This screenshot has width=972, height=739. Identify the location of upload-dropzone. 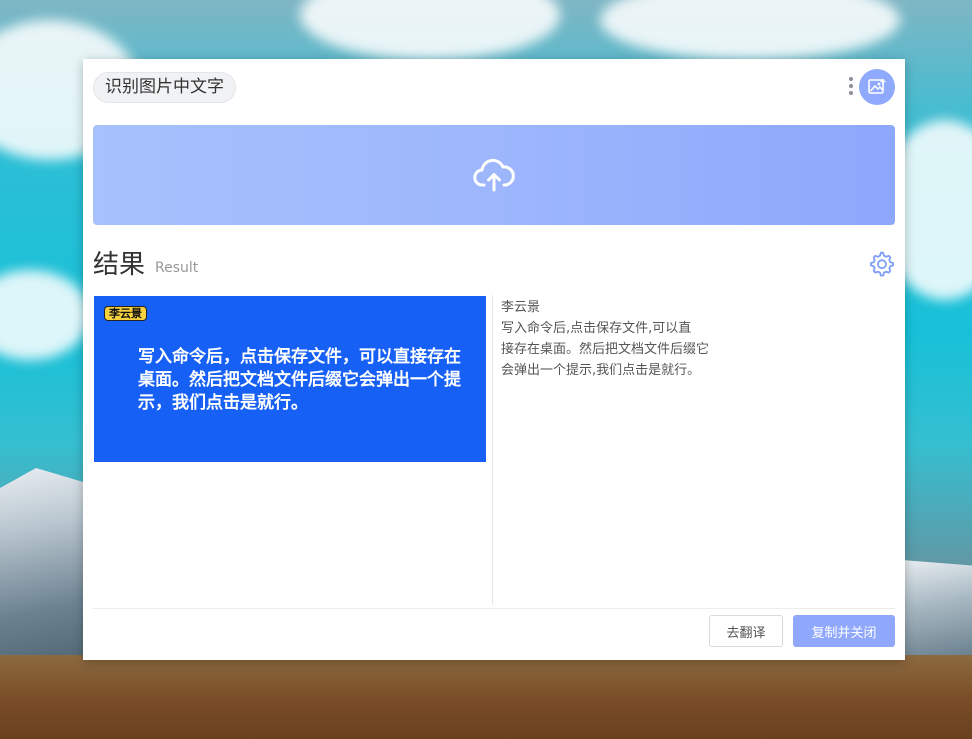
(494, 175).